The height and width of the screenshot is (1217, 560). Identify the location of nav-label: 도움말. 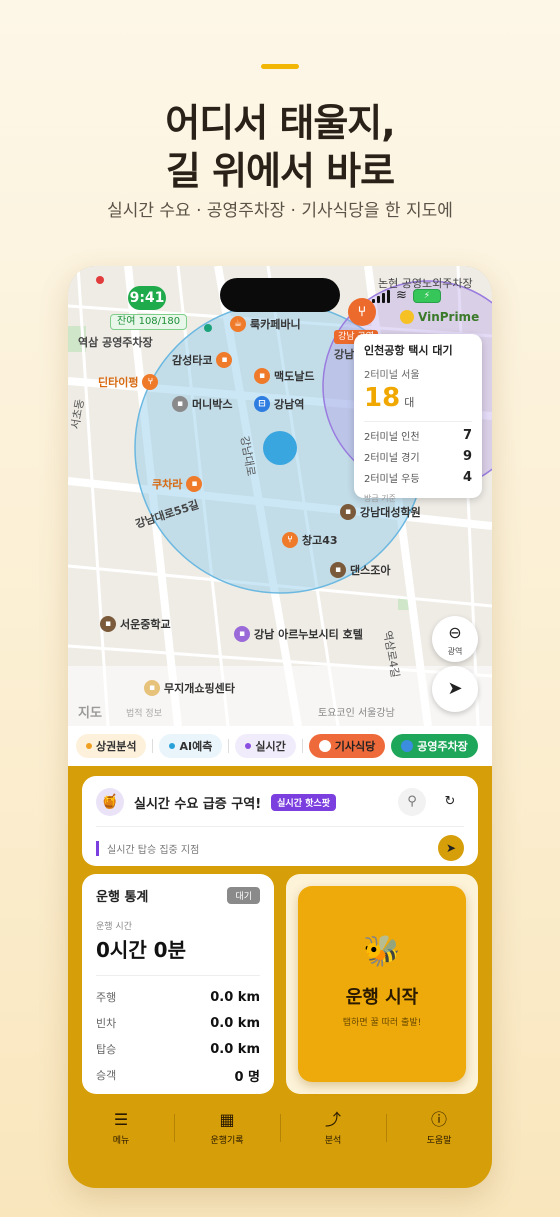
(439, 1141).